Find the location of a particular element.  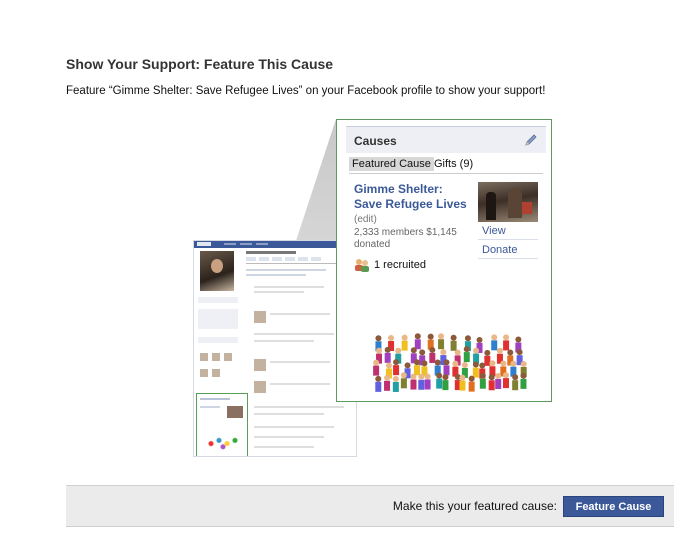

cause-image is located at coordinates (508, 202).